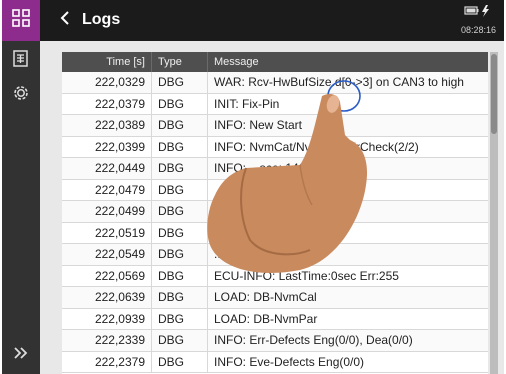 The image size is (506, 374). What do you see at coordinates (258, 125) in the screenshot?
I see `cell-message: INFO: New Start` at bounding box center [258, 125].